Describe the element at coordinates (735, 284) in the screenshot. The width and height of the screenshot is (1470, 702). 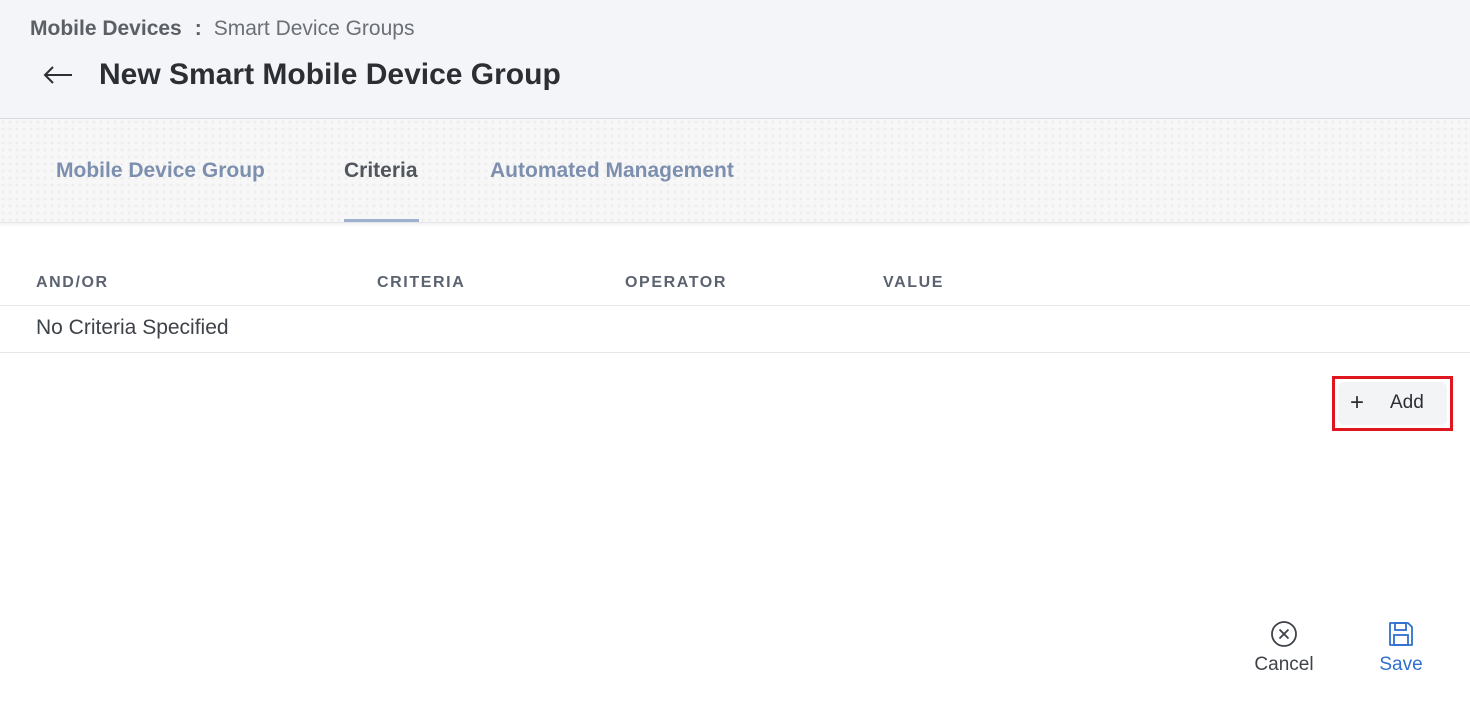
I see `criteria-table-header: AND/OR CRITERIA OPERATOR VALUE` at that location.